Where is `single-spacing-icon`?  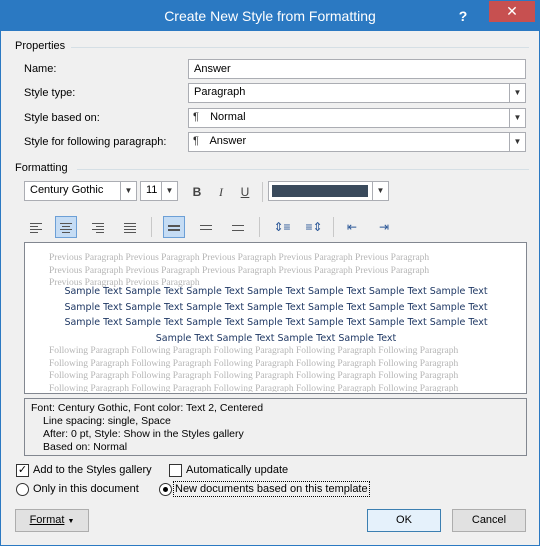 single-spacing-icon is located at coordinates (174, 228).